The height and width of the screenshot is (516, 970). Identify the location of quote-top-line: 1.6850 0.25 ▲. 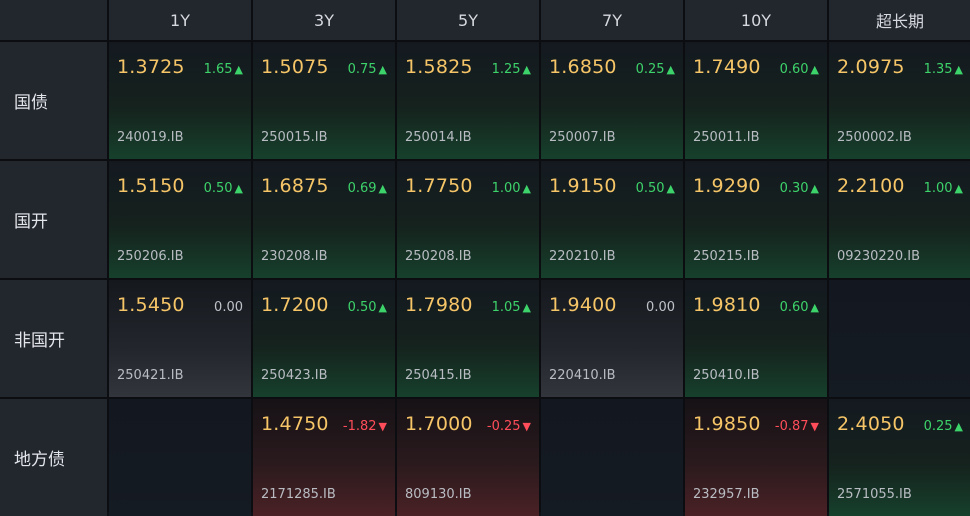
(612, 67).